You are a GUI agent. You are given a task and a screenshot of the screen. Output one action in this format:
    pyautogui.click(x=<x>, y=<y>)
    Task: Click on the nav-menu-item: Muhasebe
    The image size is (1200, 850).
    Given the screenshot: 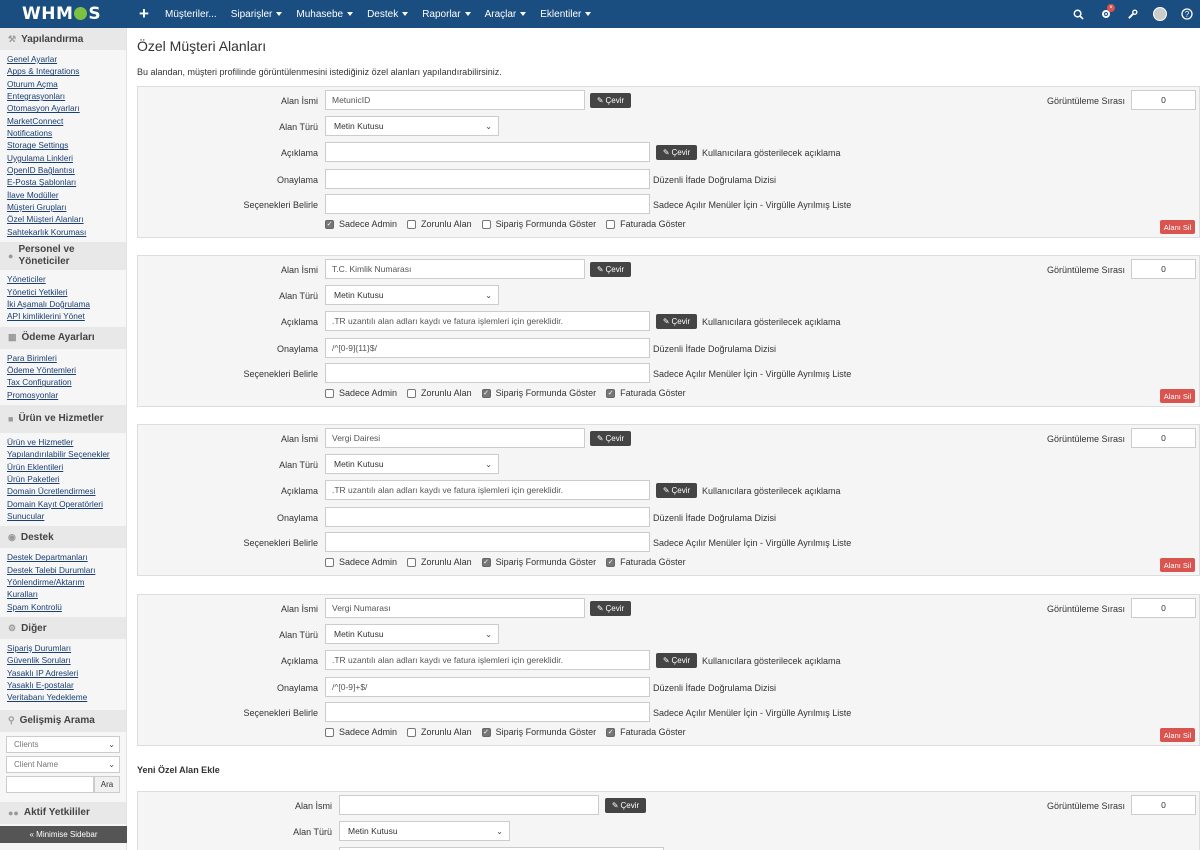 What is the action you would take?
    pyautogui.click(x=324, y=14)
    